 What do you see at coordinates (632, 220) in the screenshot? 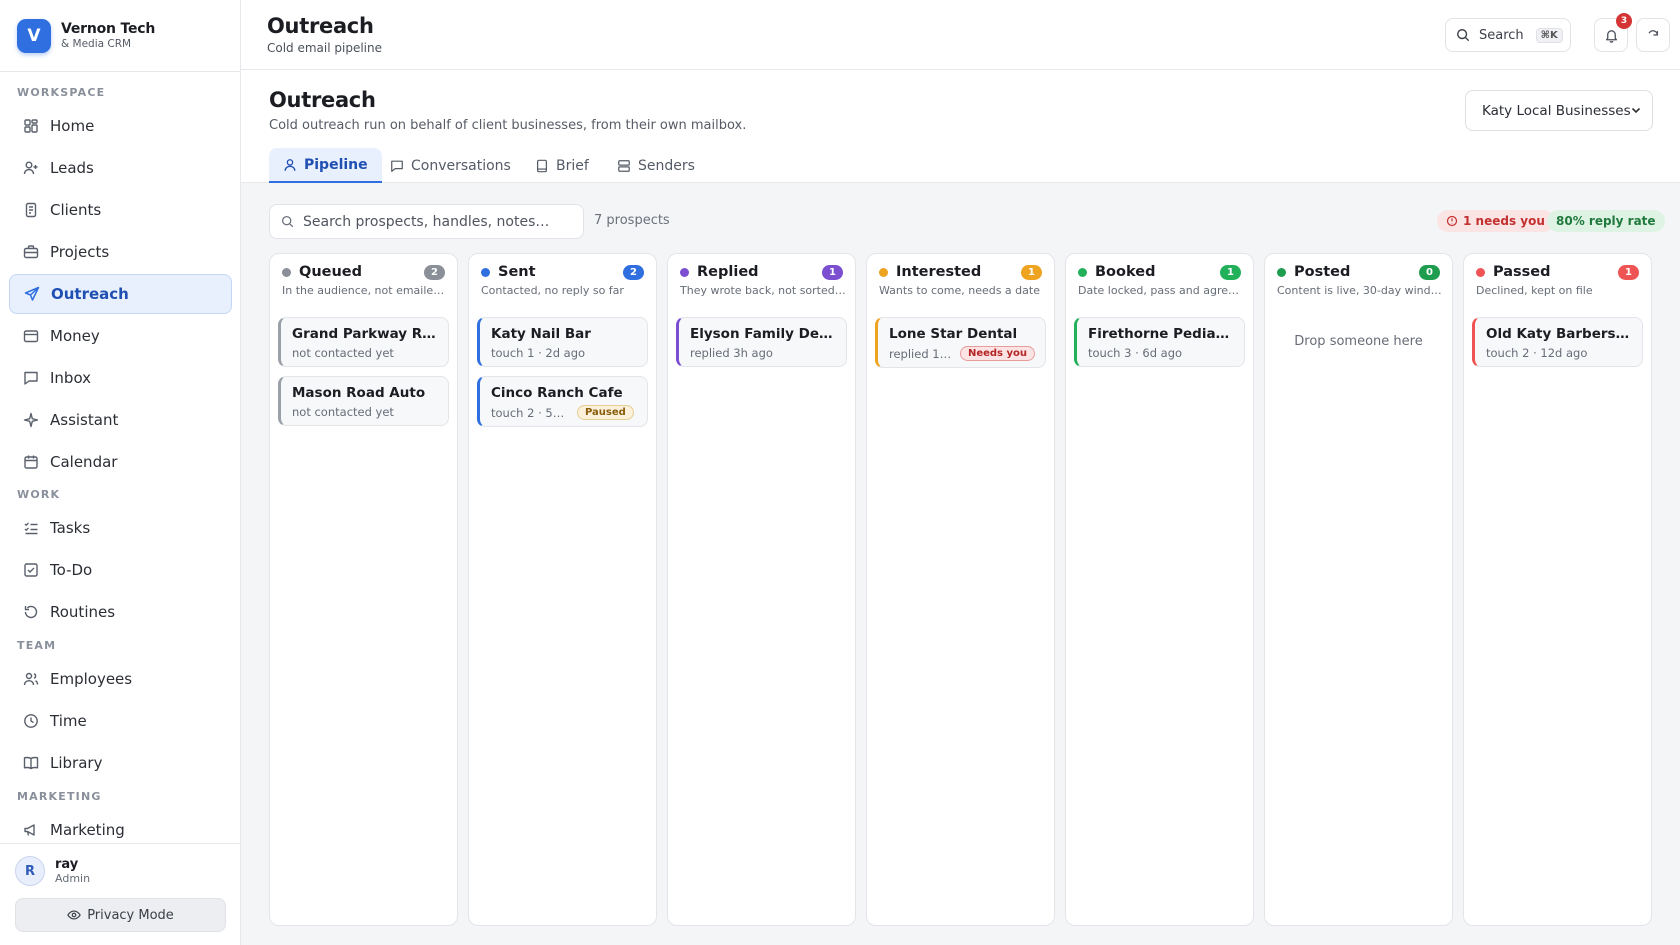
I see `prospect-count: 7 prospects` at bounding box center [632, 220].